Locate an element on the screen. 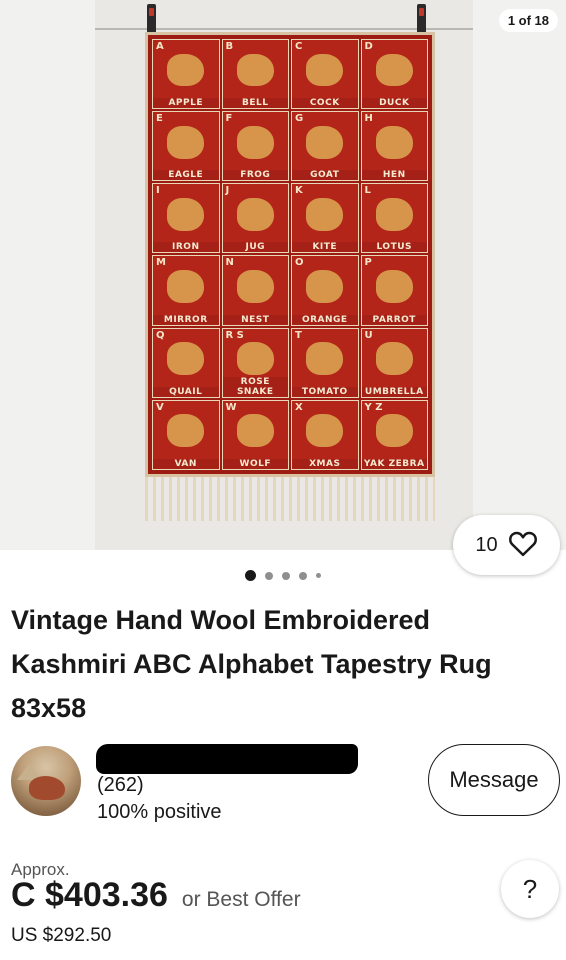 Image resolution: width=566 pixels, height=960 pixels. rug-cell: Q QUAIL is located at coordinates (186, 362).